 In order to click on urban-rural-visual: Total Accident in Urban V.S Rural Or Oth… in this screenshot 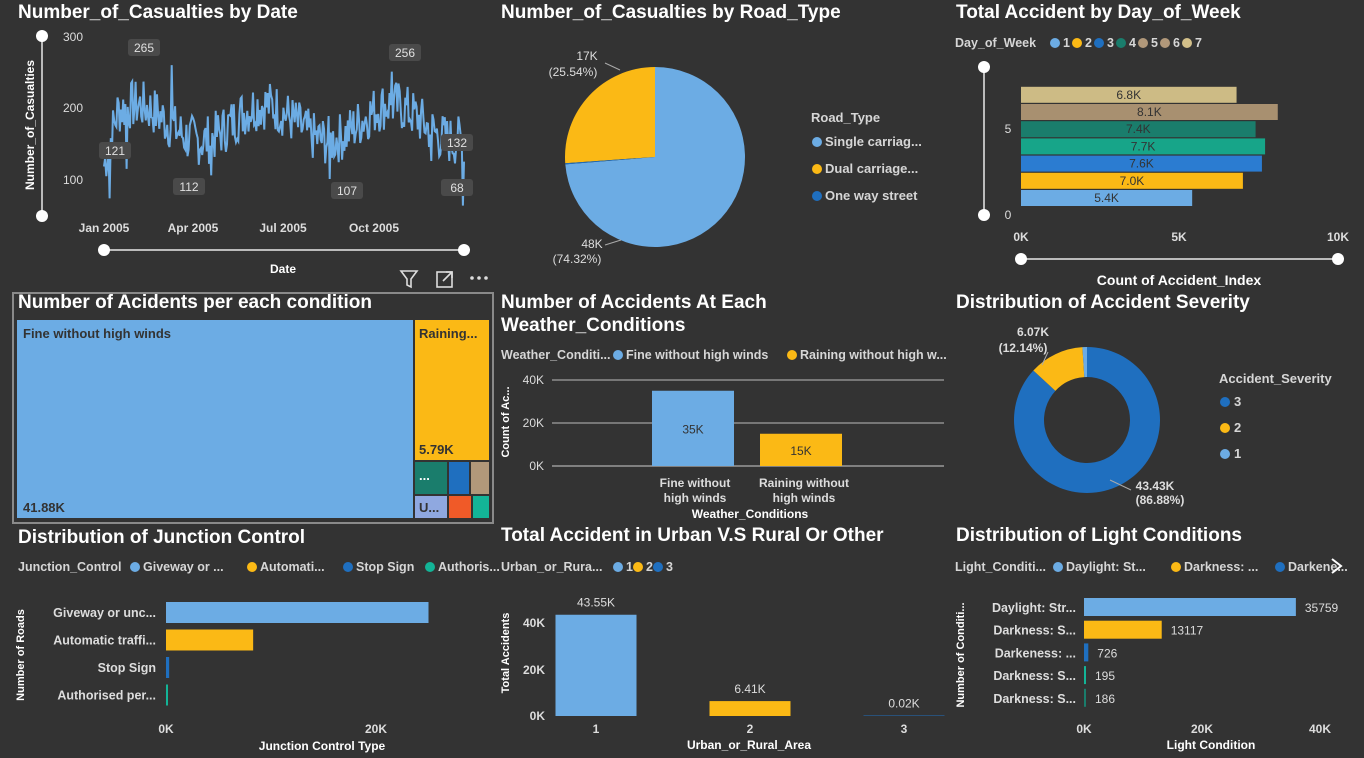, I will do `click(722, 641)`.